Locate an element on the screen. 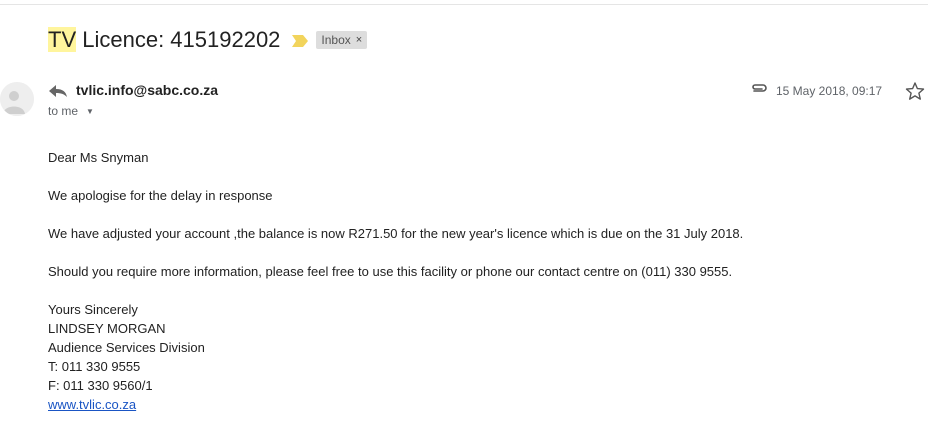 This screenshot has width=928, height=421. subject-text: Licence: 415192202 is located at coordinates (178, 39).